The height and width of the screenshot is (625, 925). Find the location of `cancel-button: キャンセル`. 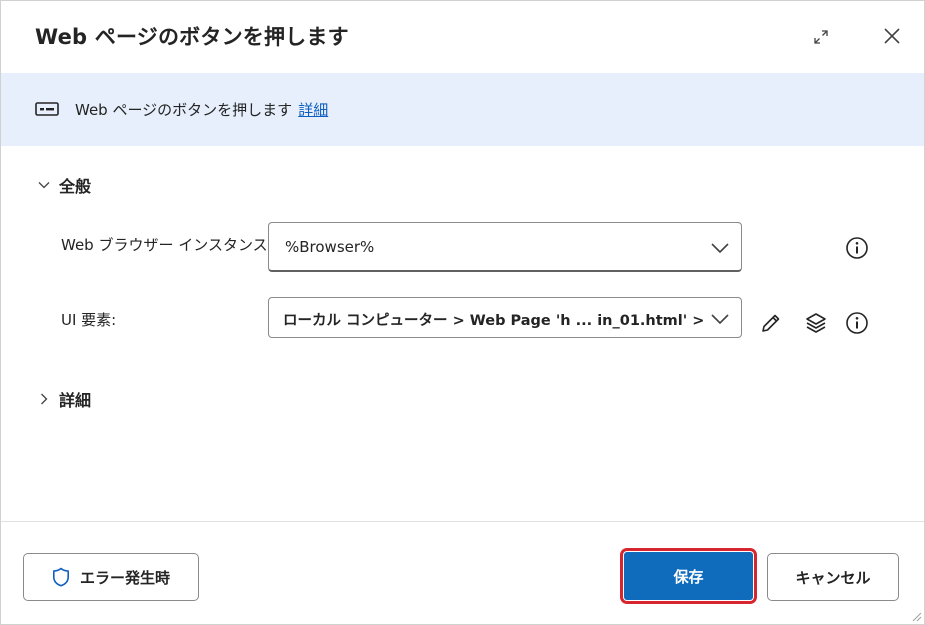

cancel-button: キャンセル is located at coordinates (833, 577).